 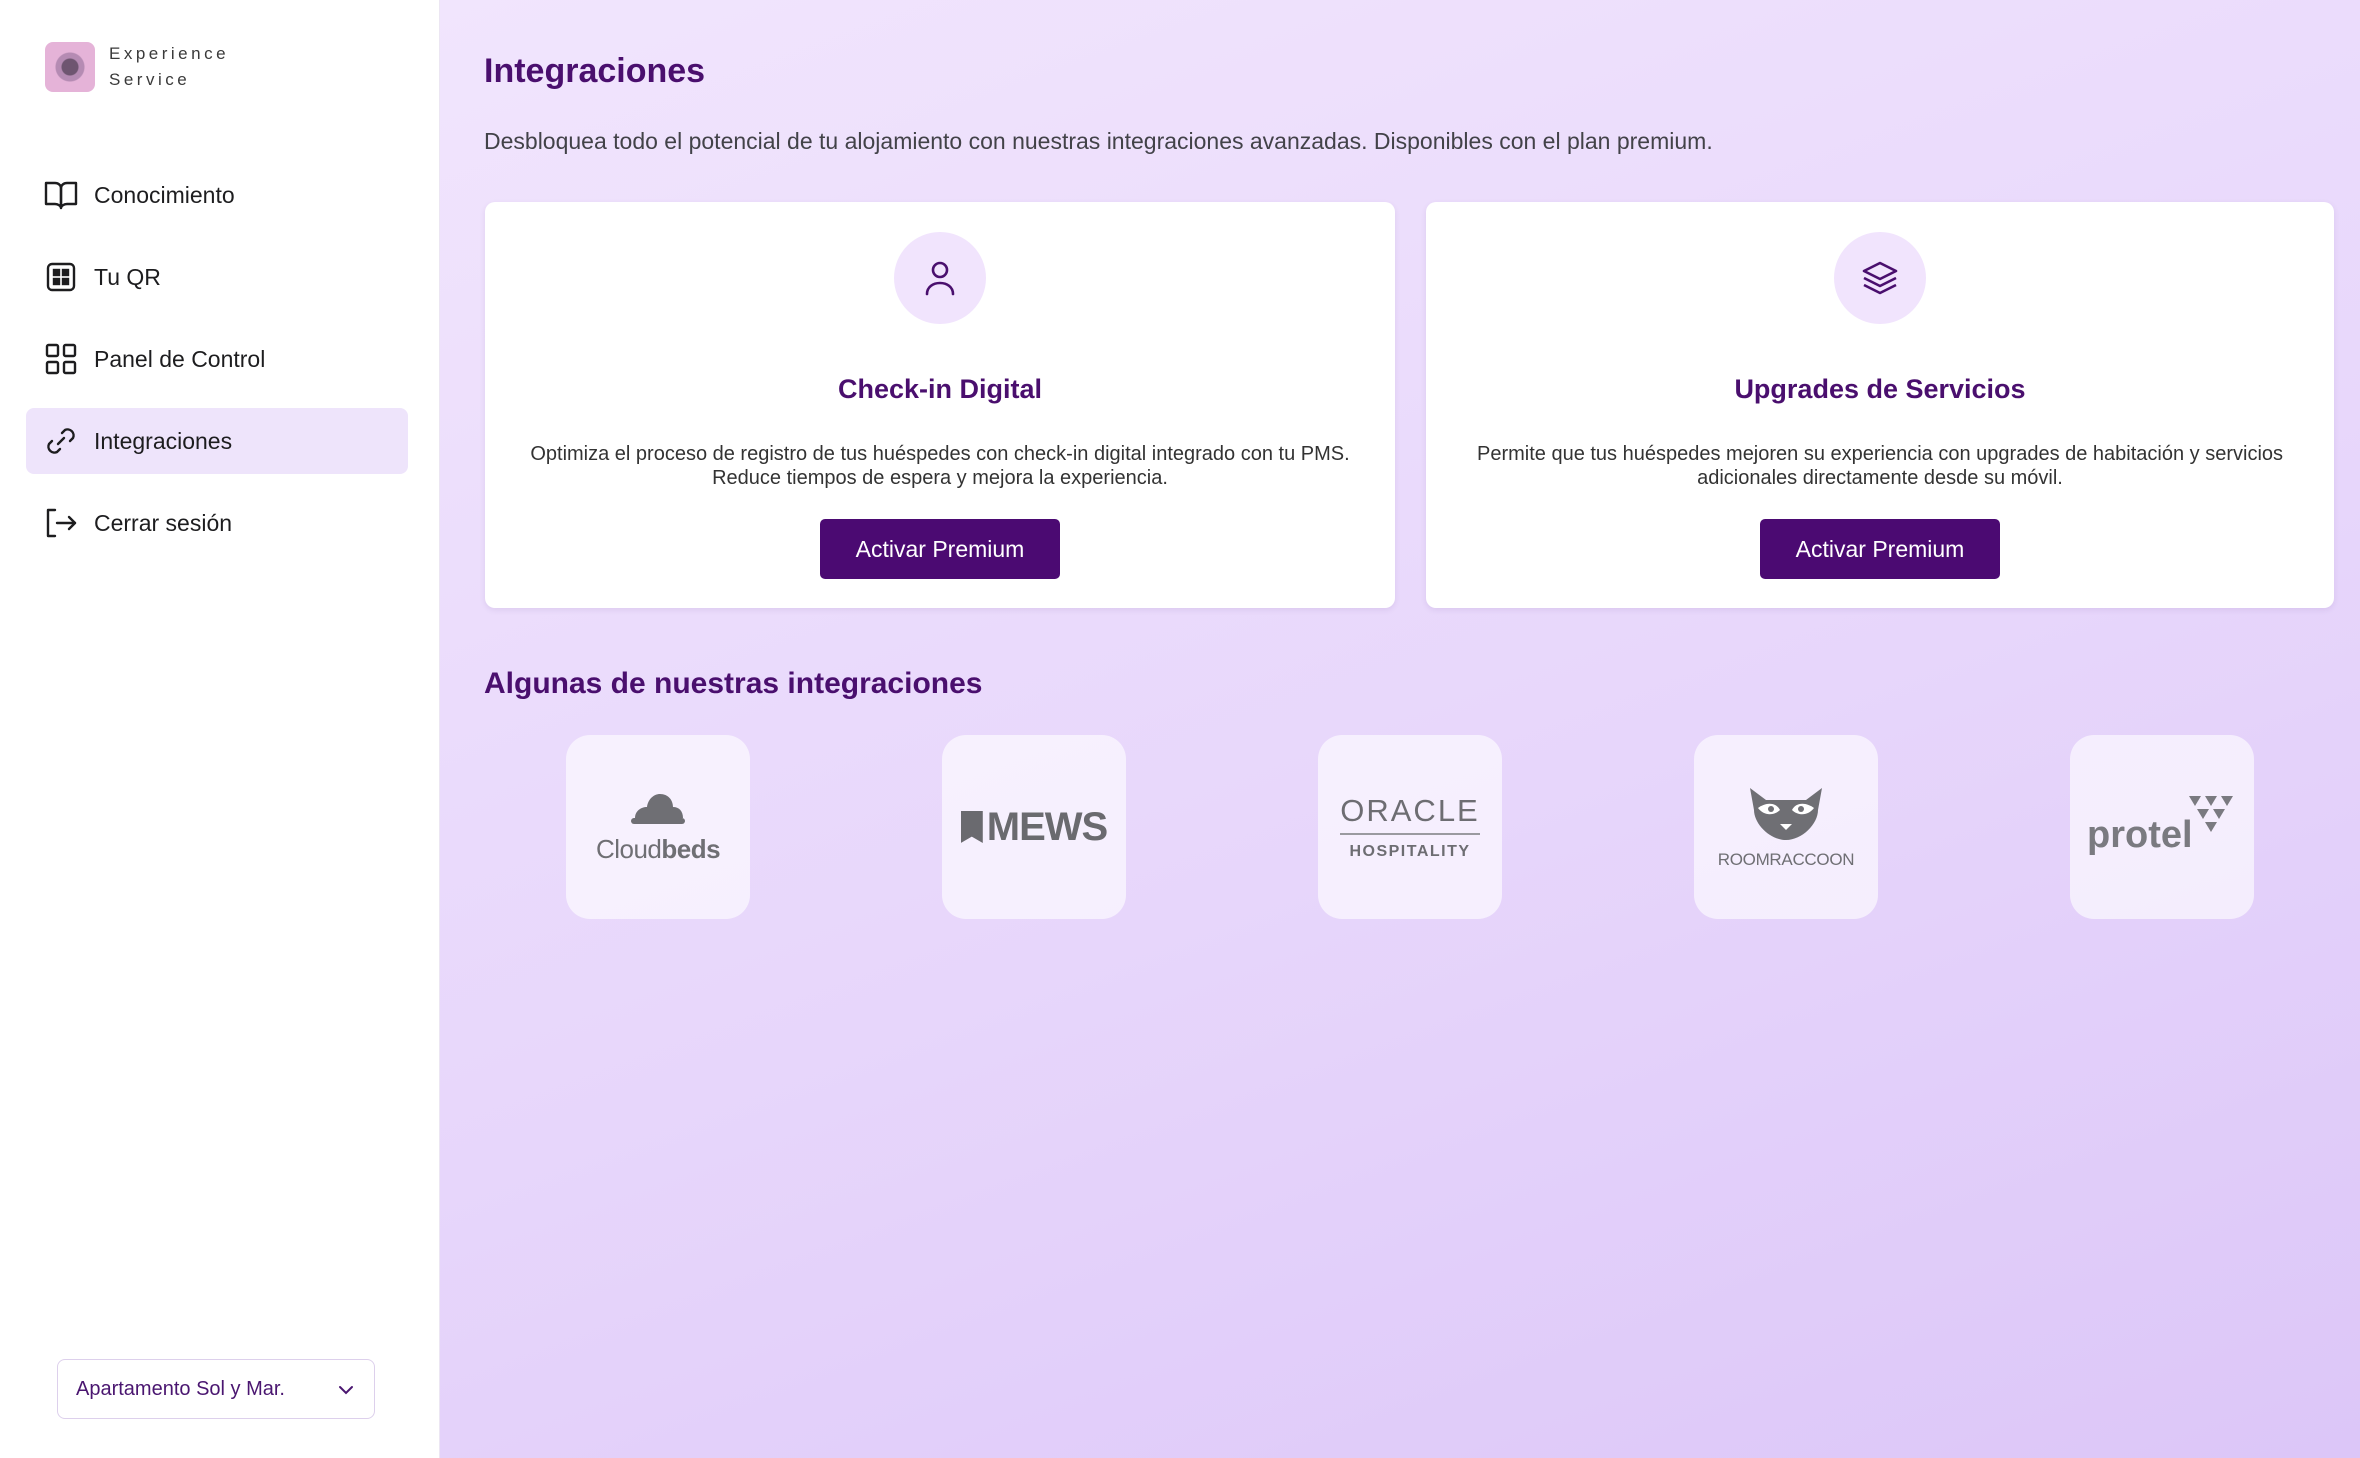 What do you see at coordinates (1410, 814) in the screenshot?
I see `logo-text: ORACLE` at bounding box center [1410, 814].